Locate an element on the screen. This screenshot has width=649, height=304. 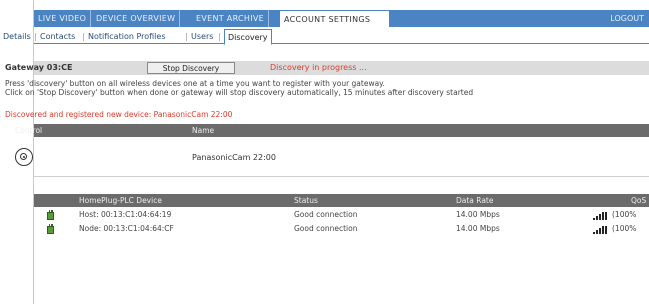
gateway-name: Gateway 03:CE is located at coordinates (39, 67).